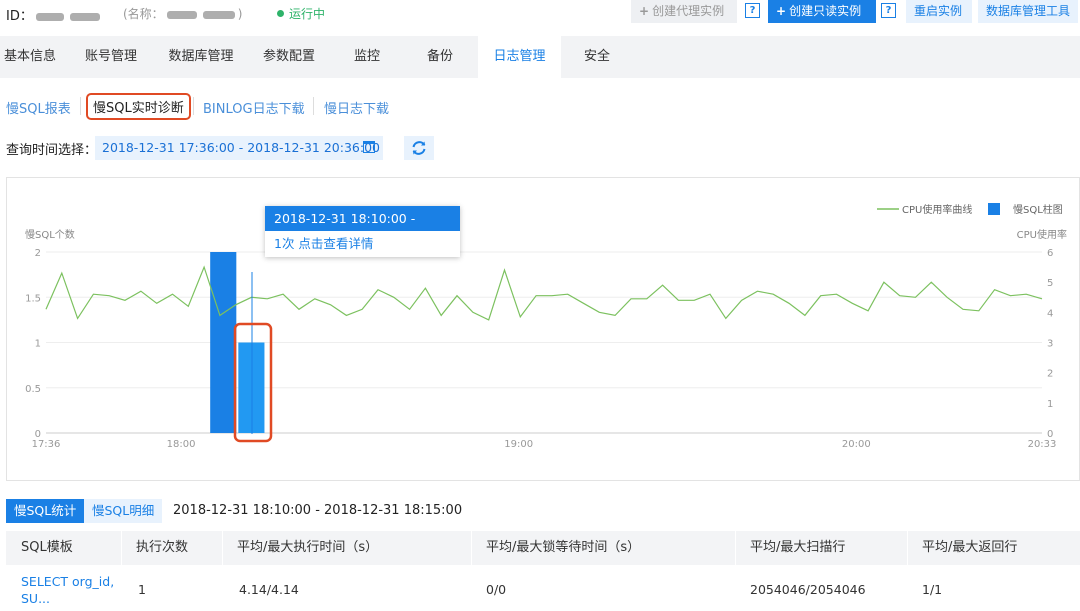  Describe the element at coordinates (563, 547) in the screenshot. I see `col-lock-time: 平均/最大锁等待时间（s）` at that location.